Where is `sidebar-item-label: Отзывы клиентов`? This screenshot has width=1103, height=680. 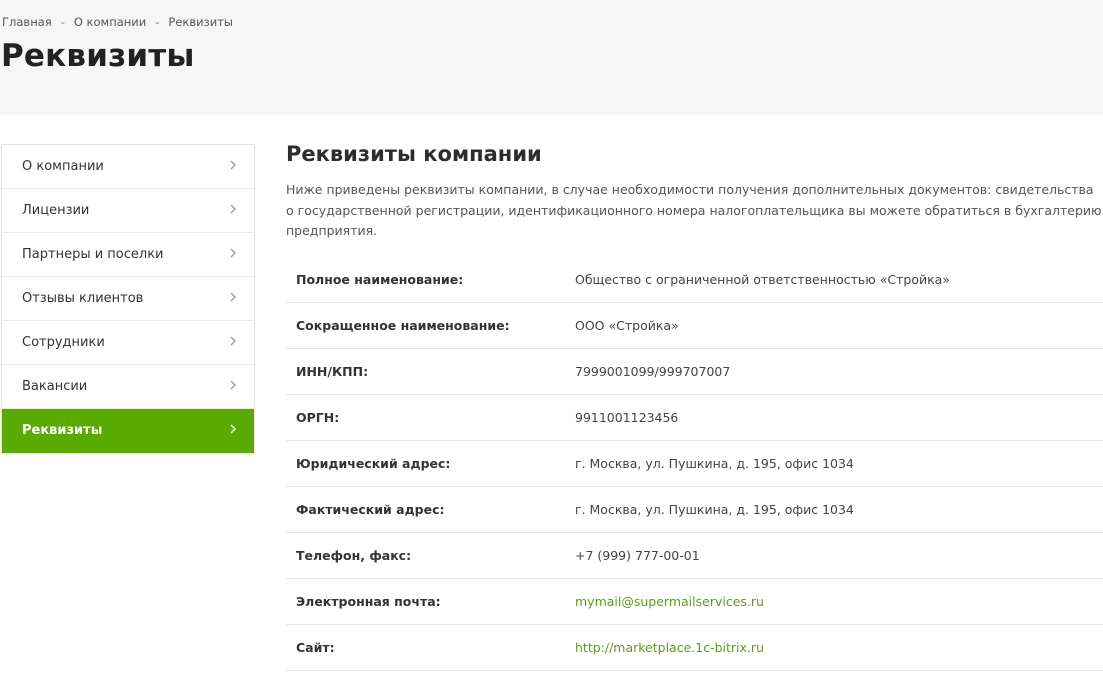 sidebar-item-label: Отзывы клиентов is located at coordinates (83, 298).